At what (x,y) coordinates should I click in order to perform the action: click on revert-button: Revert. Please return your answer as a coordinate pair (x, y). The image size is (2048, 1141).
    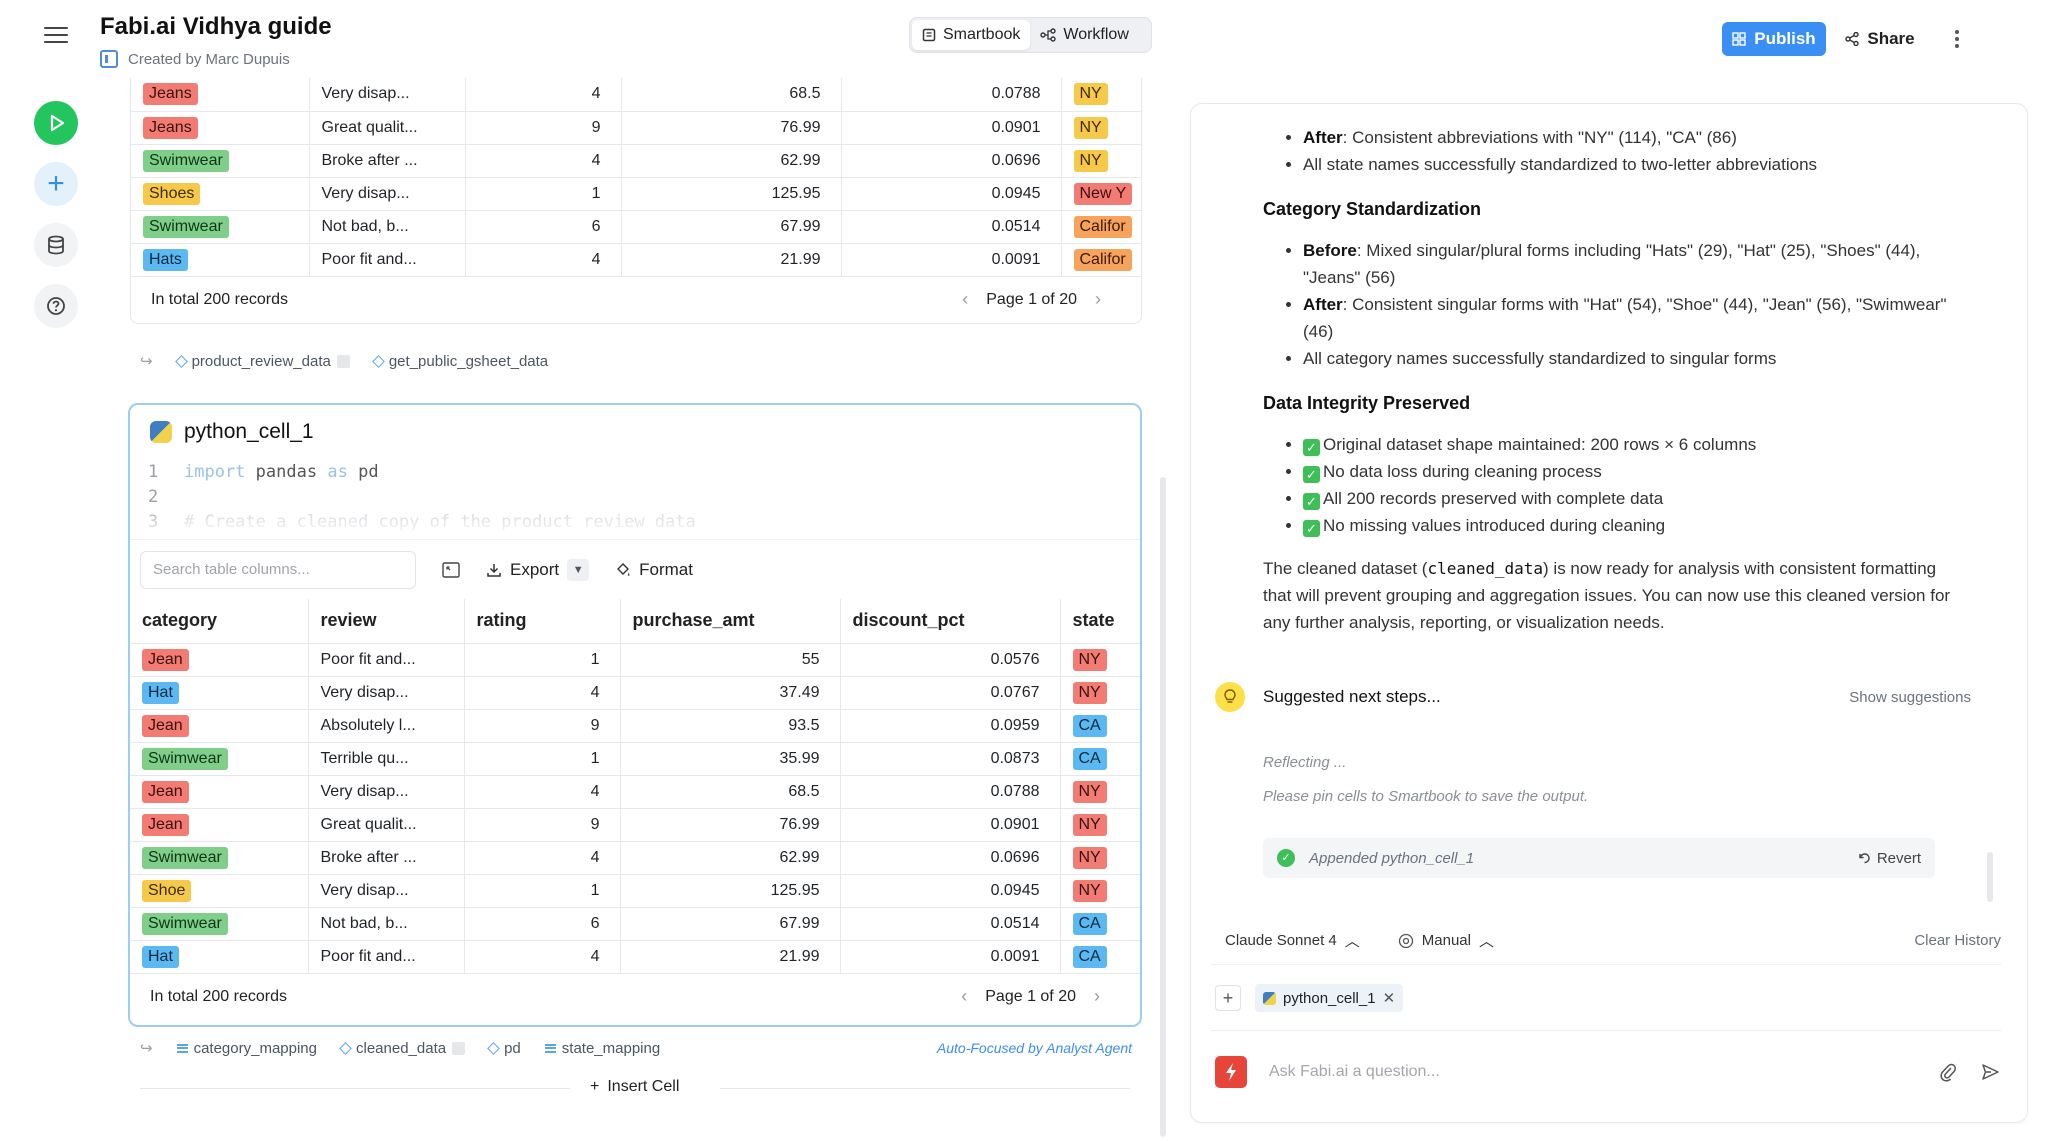
    Looking at the image, I should click on (1889, 858).